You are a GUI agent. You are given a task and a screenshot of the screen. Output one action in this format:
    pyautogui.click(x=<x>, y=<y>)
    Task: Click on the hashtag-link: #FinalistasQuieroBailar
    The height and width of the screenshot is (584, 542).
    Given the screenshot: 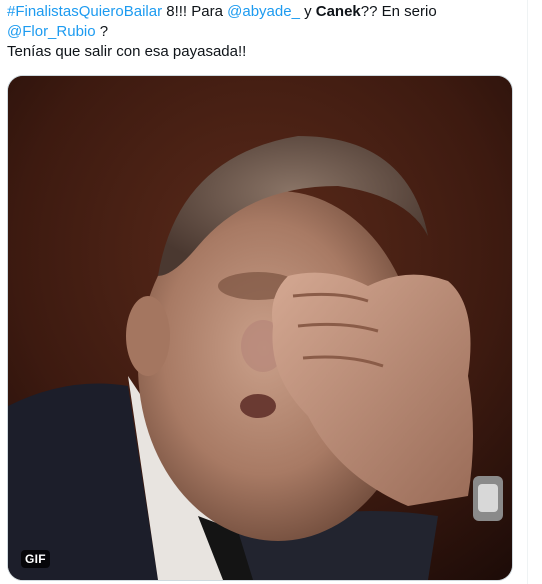 What is the action you would take?
    pyautogui.click(x=84, y=11)
    